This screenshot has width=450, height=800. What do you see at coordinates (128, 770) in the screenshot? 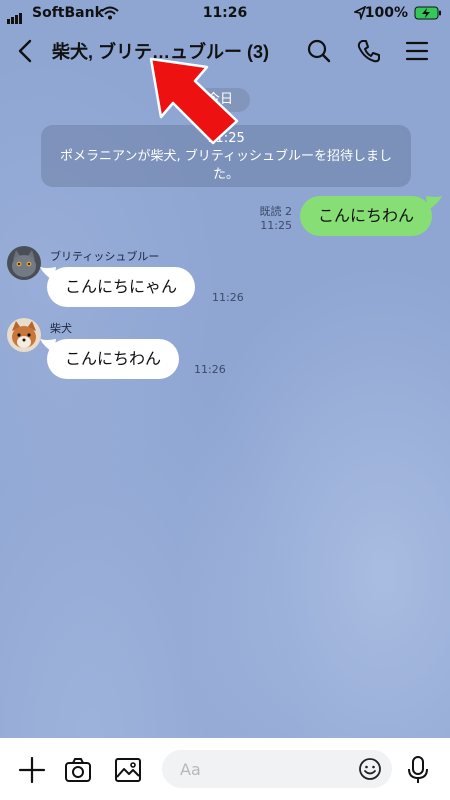
I see `image-icon` at bounding box center [128, 770].